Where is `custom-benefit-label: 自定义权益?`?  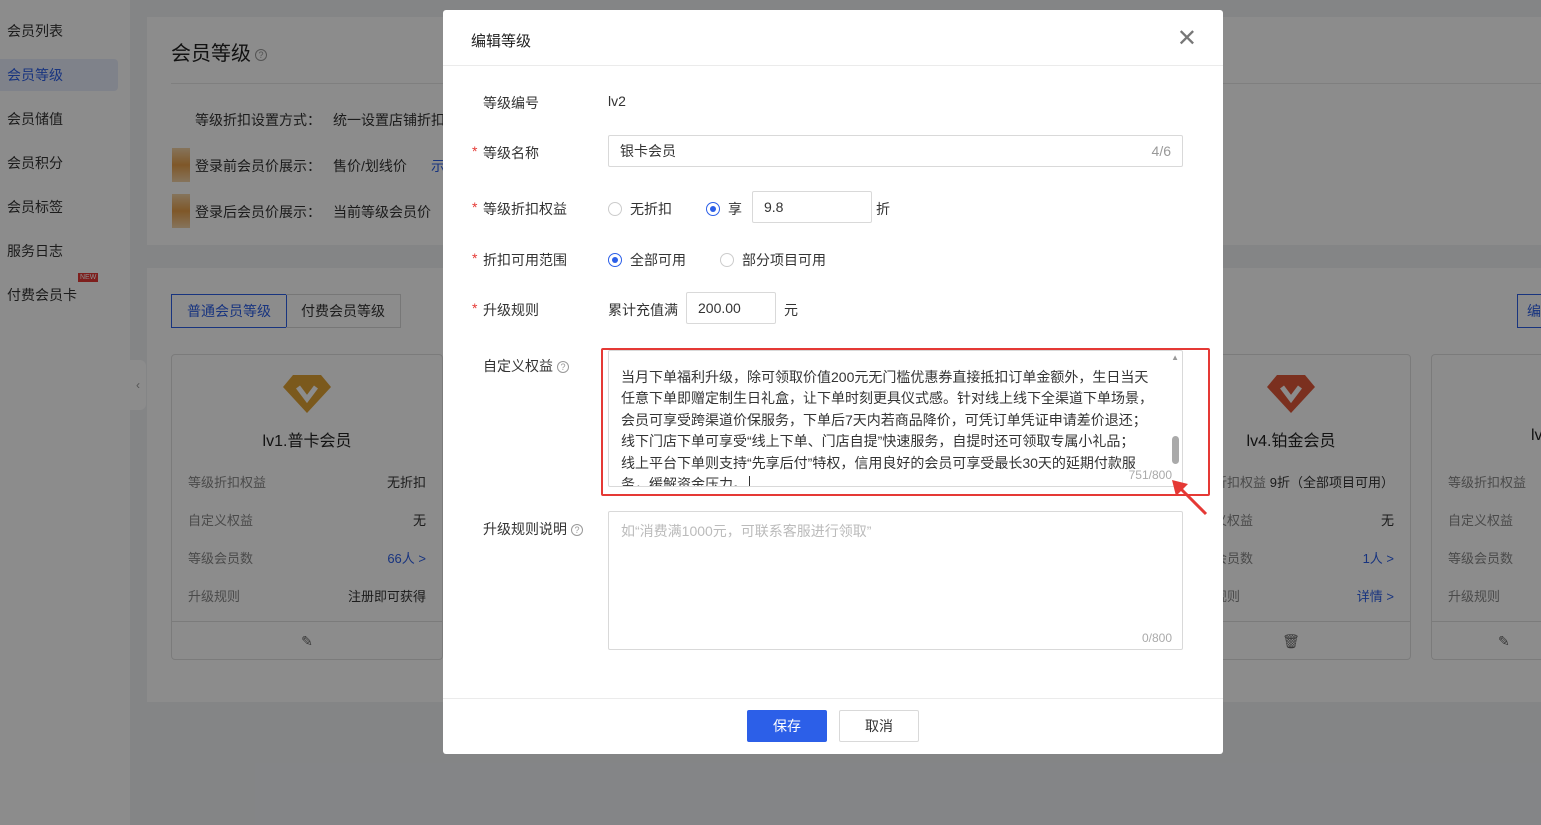 custom-benefit-label: 自定义权益? is located at coordinates (526, 366).